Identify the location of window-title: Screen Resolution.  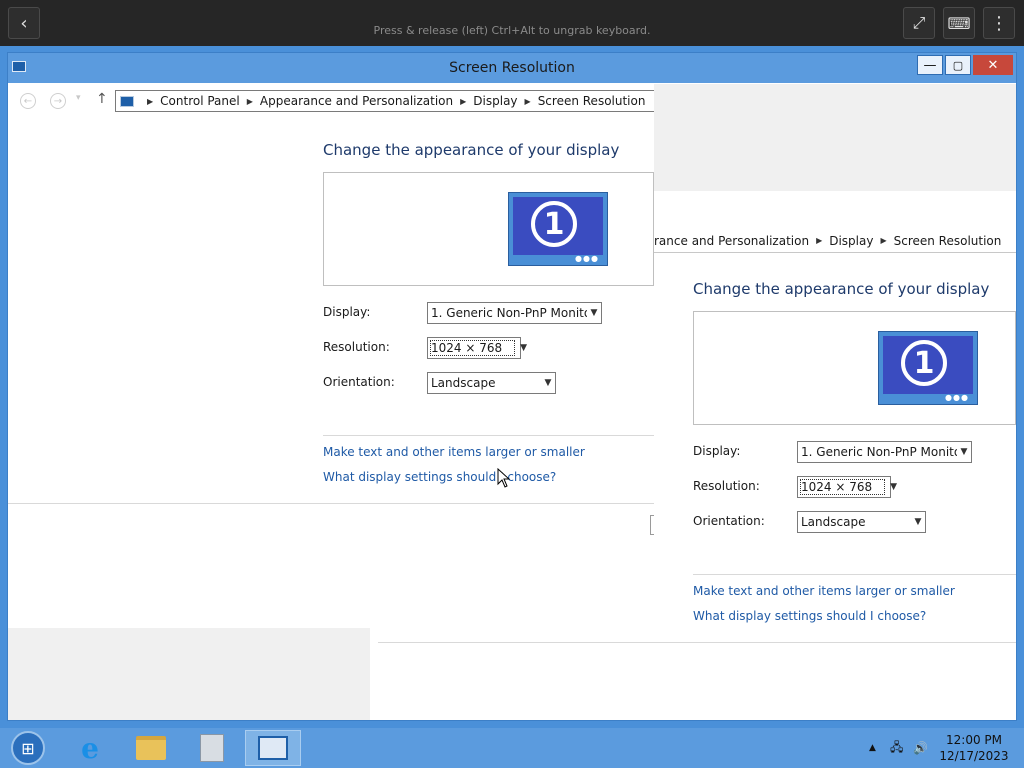
(512, 68).